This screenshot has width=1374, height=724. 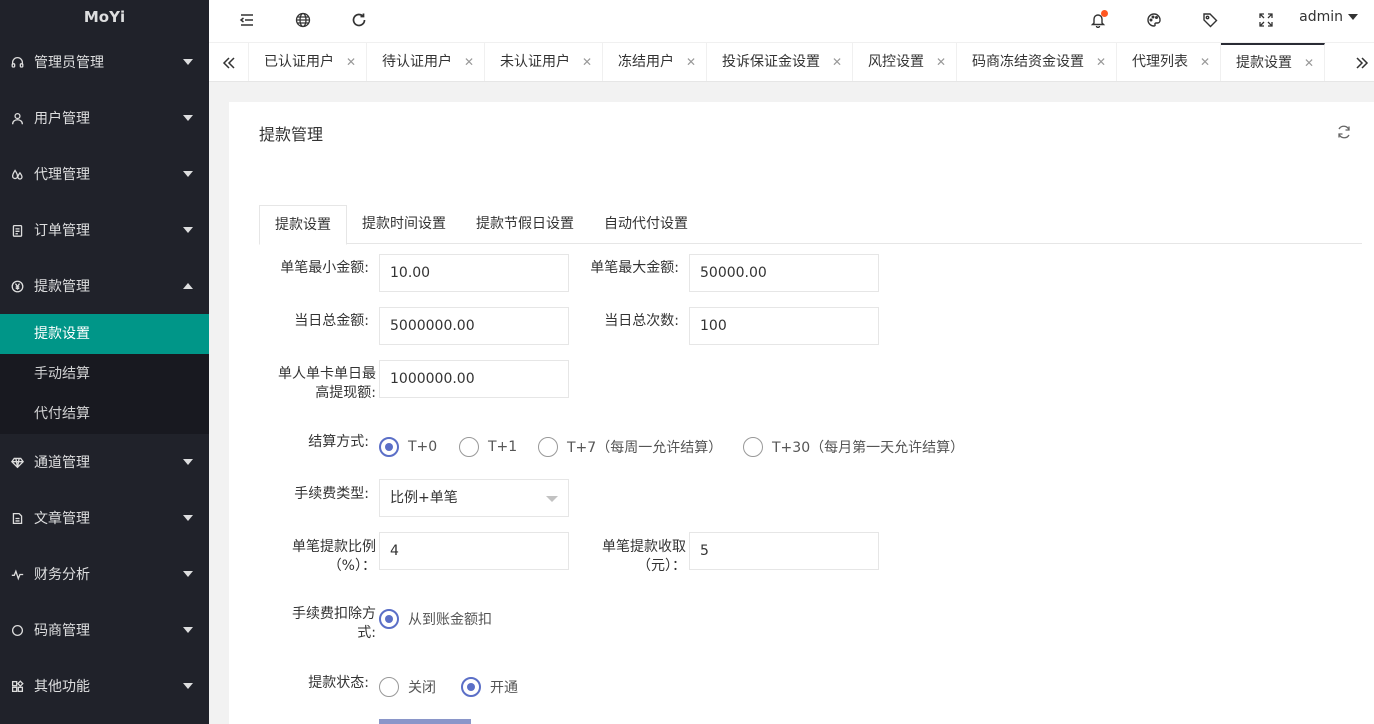 I want to click on settle-radio-t7: T+7（每周一允许结算）, so click(x=630, y=447).